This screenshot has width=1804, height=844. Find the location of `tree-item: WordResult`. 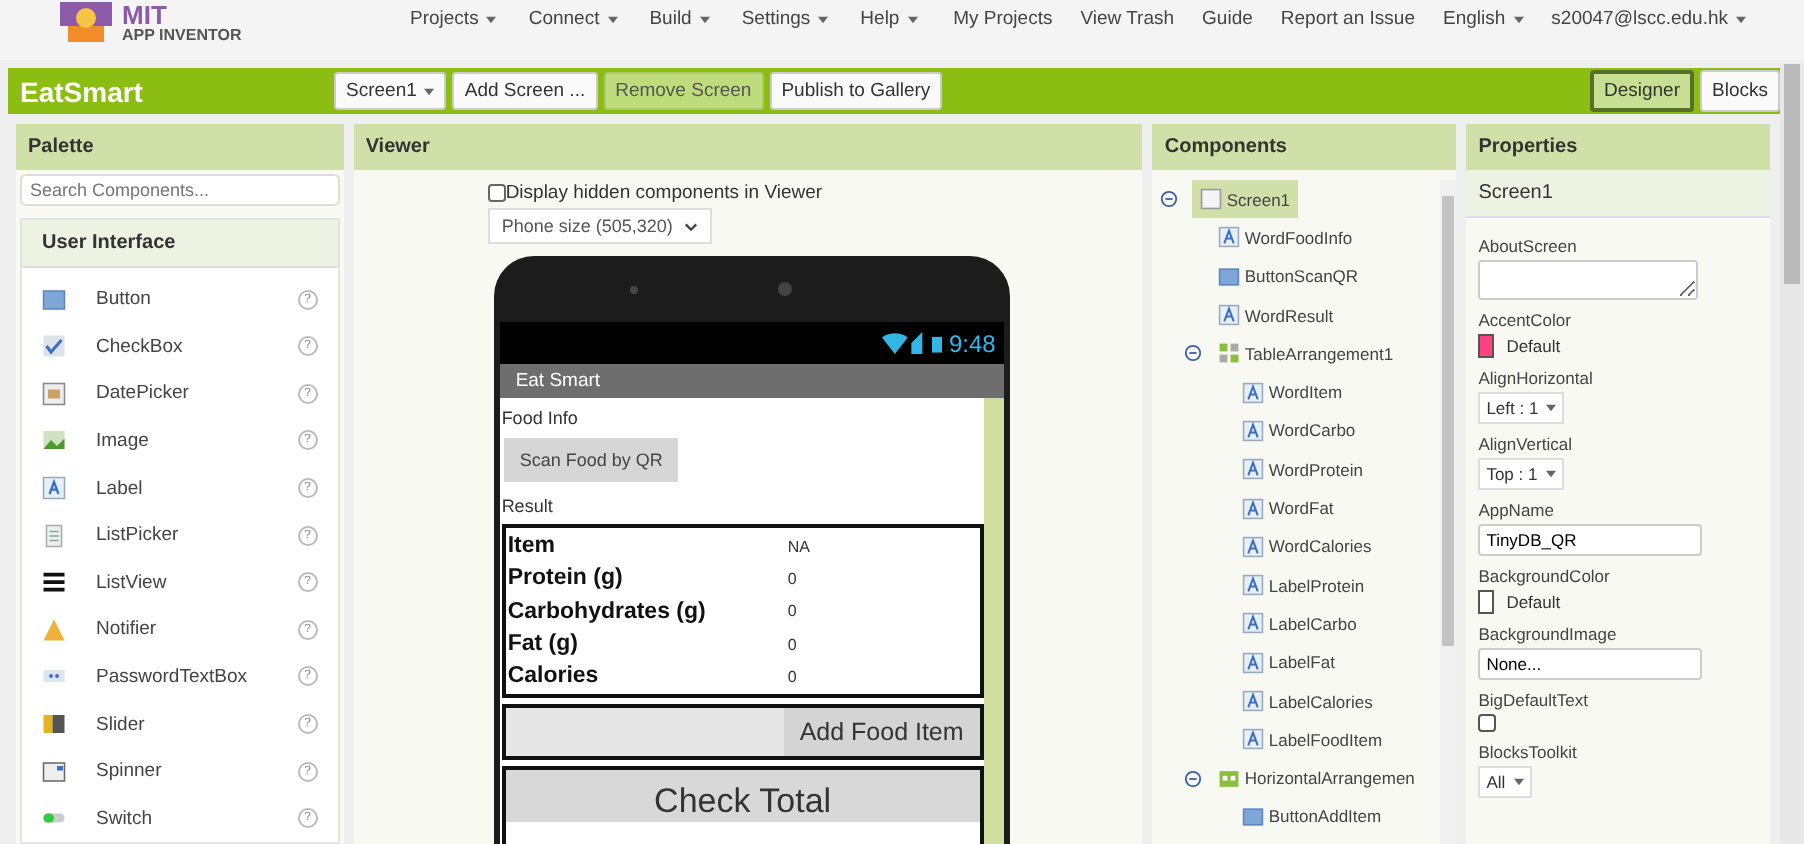

tree-item: WordResult is located at coordinates (1276, 315).